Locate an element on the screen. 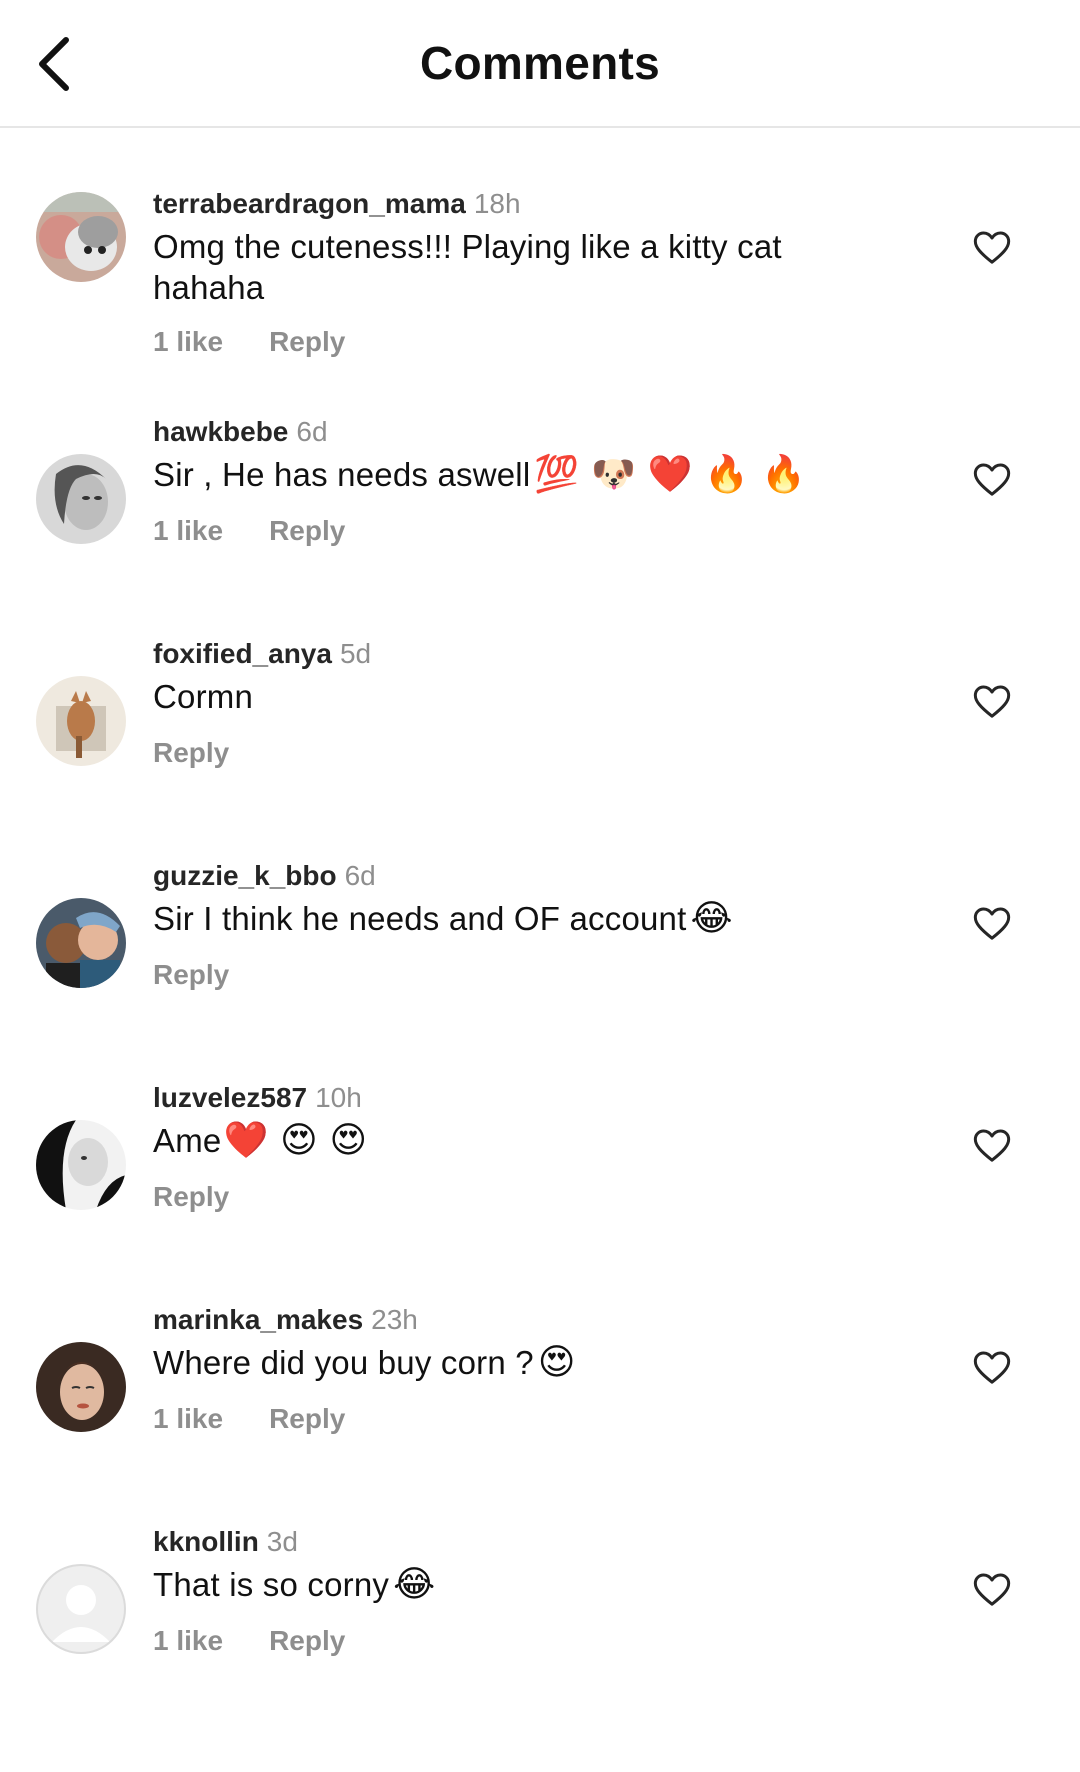 This screenshot has height=1772, width=1080. top-bar: Comments is located at coordinates (540, 64).